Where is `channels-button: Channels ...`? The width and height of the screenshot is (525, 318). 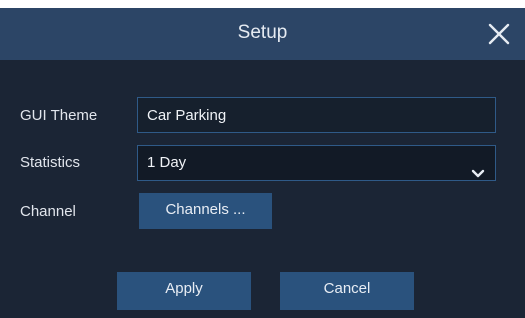
channels-button: Channels ... is located at coordinates (205, 211).